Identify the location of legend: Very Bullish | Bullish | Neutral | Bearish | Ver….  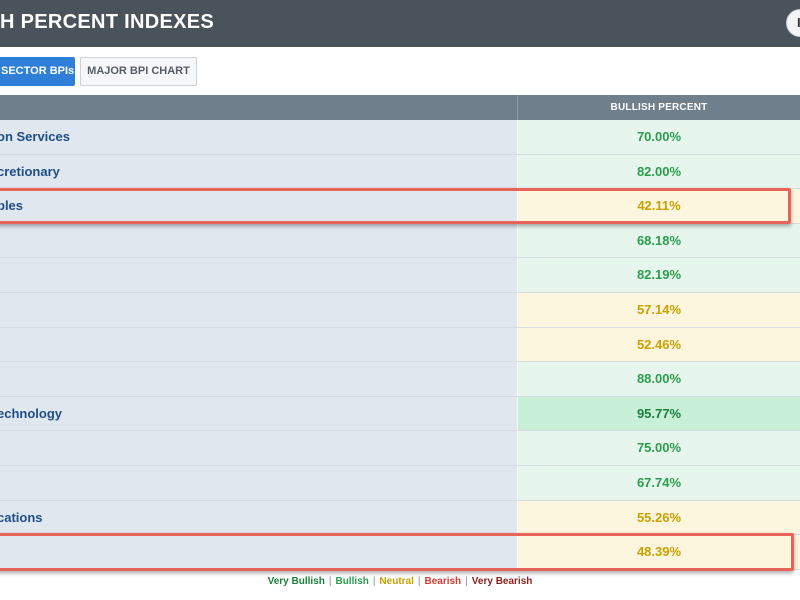
(400, 582).